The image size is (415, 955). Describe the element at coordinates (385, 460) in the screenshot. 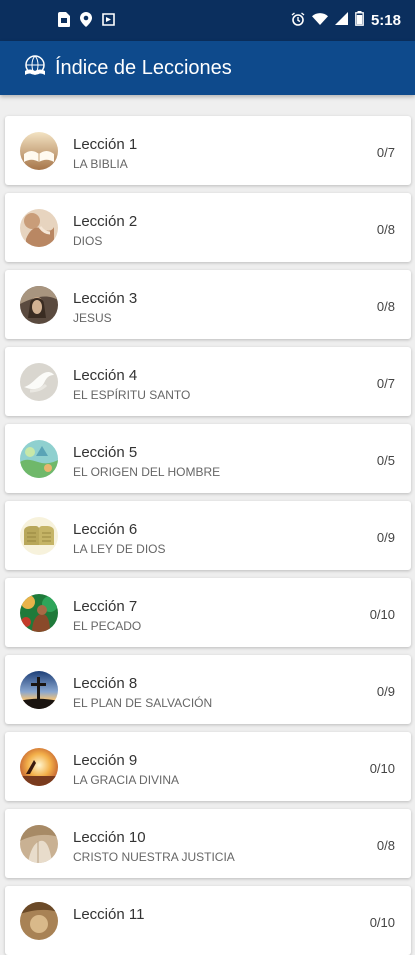

I see `lesson-progress: 0/5` at that location.